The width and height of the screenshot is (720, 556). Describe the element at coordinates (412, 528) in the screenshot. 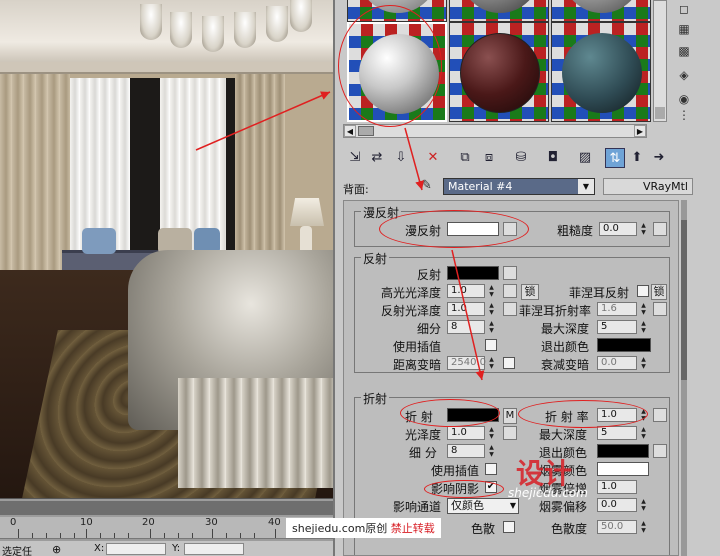

I see `watermark-no-repost: 禁止转载` at that location.